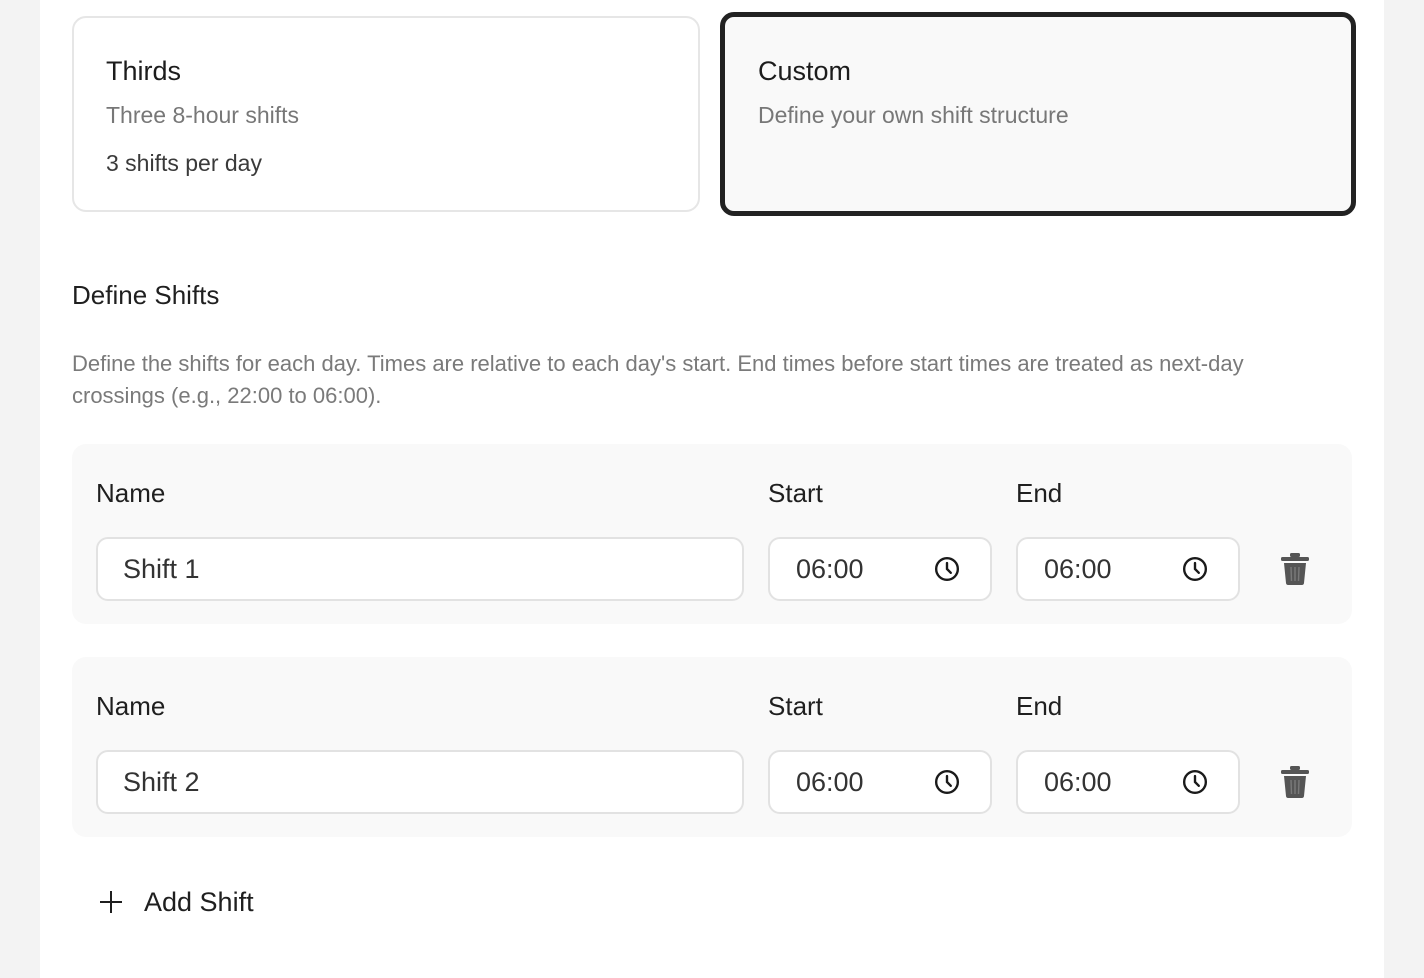 This screenshot has width=1424, height=978. Describe the element at coordinates (161, 781) in the screenshot. I see `shift-name-value: Shift 2` at that location.